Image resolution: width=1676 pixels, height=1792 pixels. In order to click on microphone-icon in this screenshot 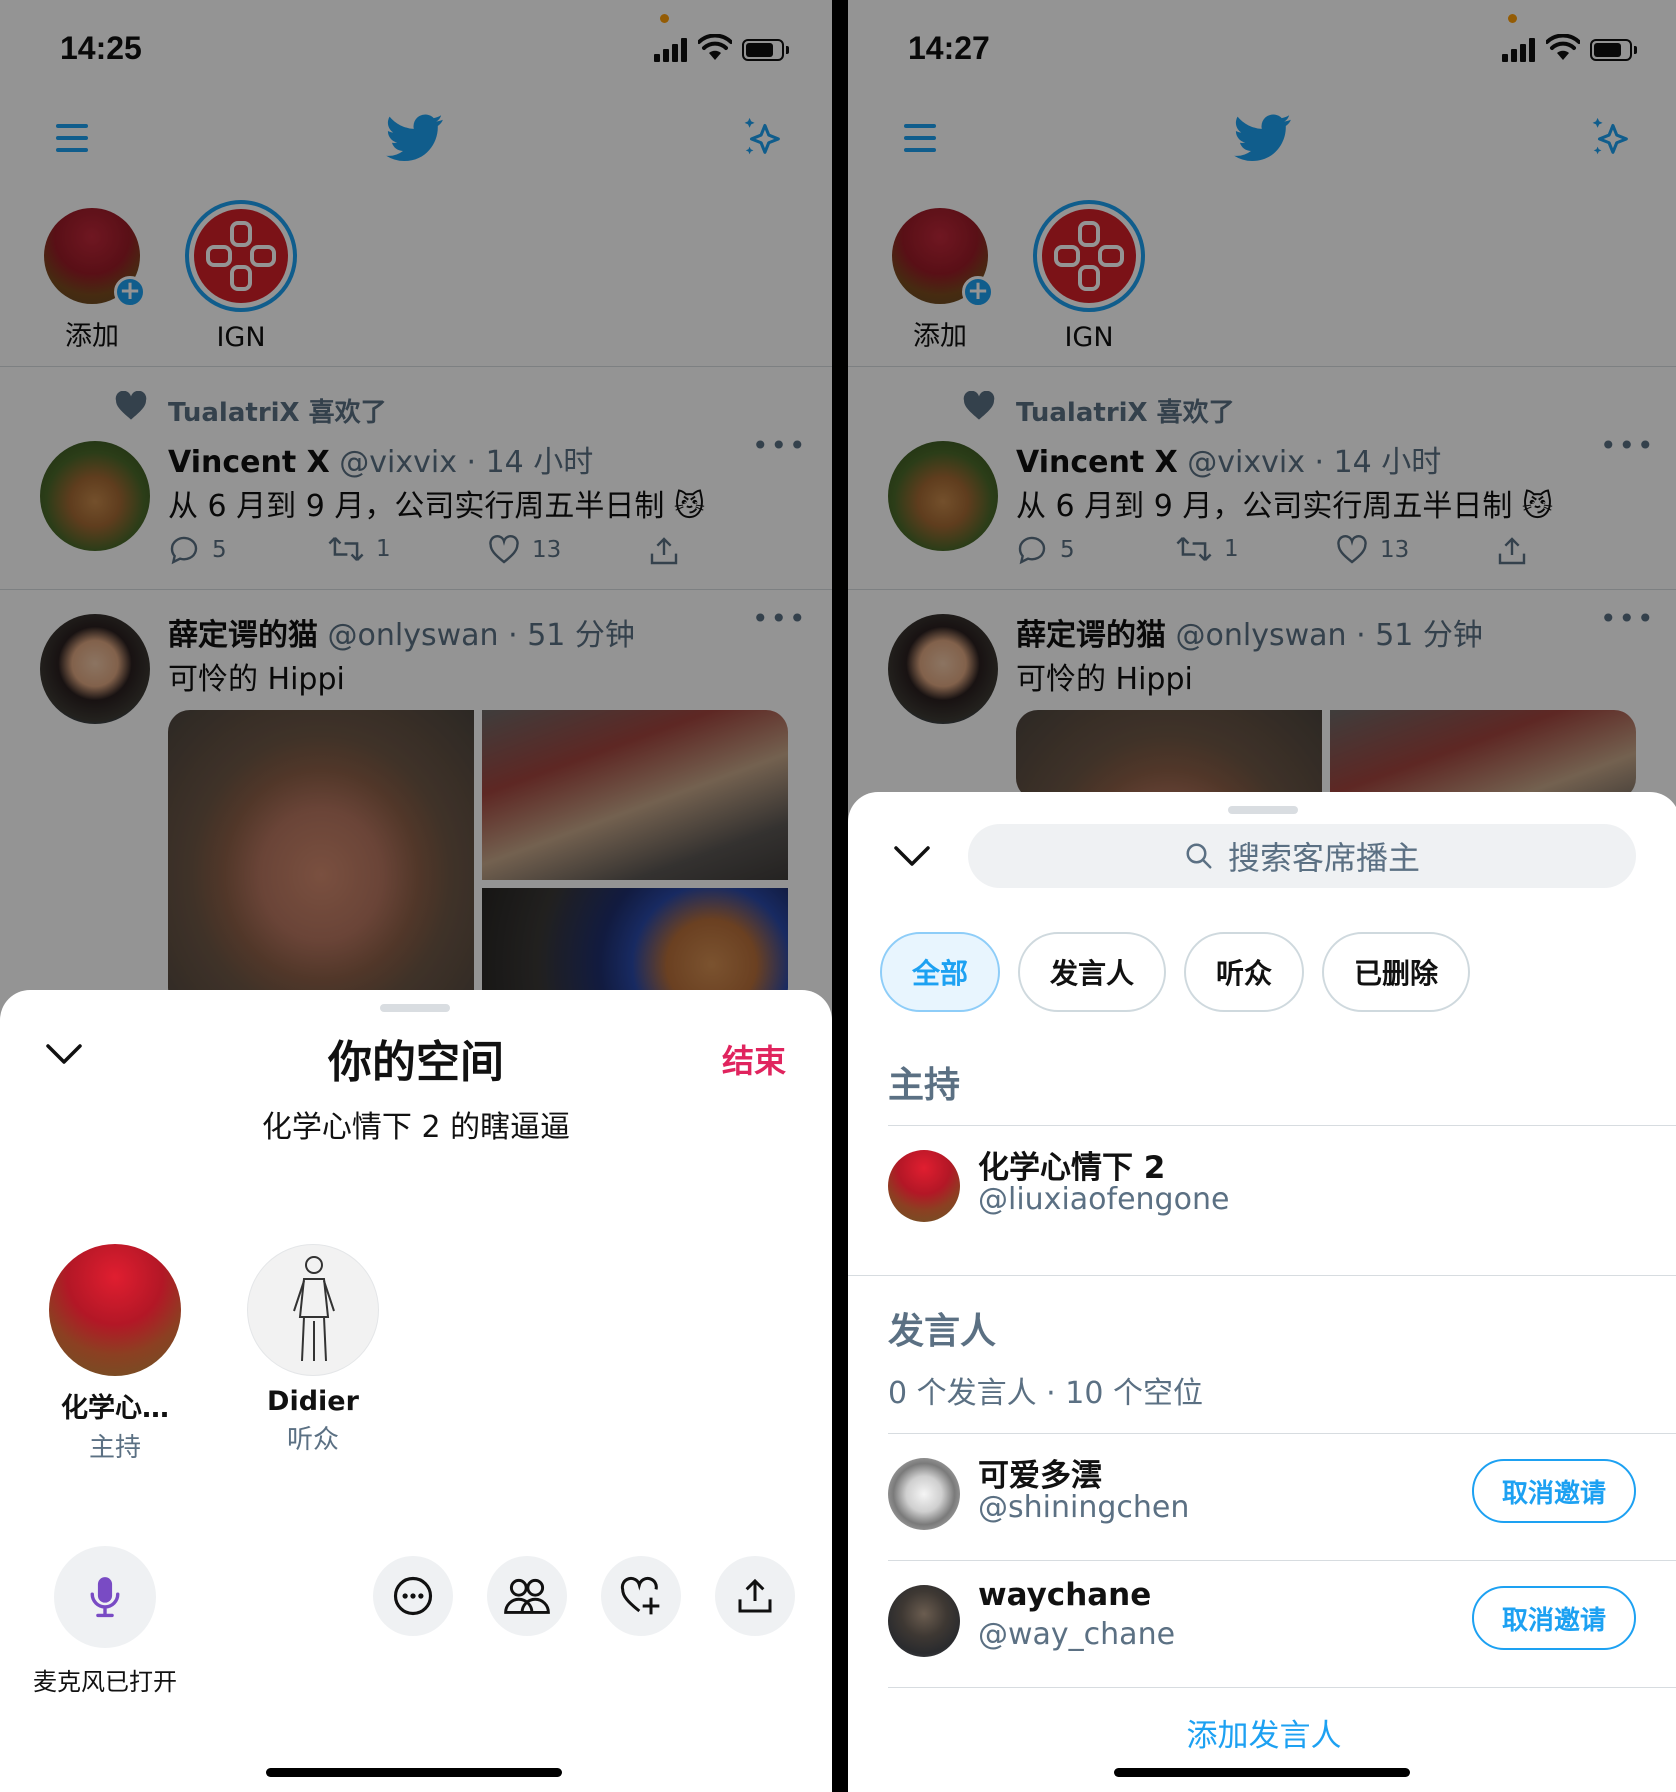, I will do `click(105, 1597)`.